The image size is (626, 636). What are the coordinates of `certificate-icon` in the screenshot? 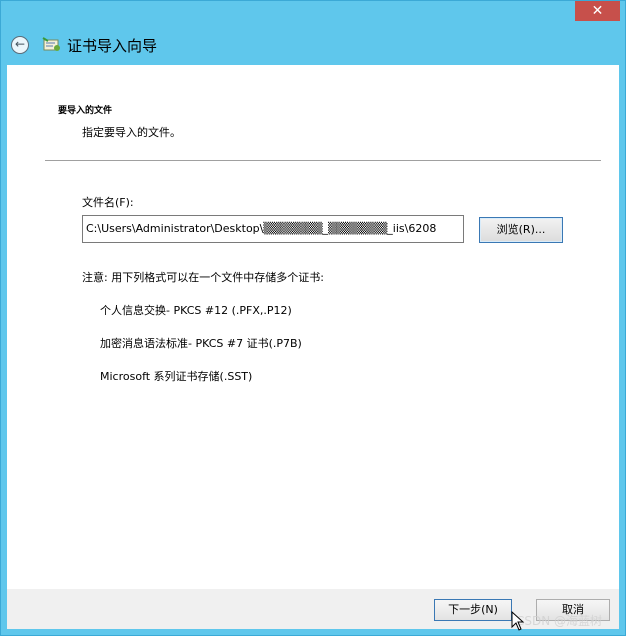 It's located at (51, 44).